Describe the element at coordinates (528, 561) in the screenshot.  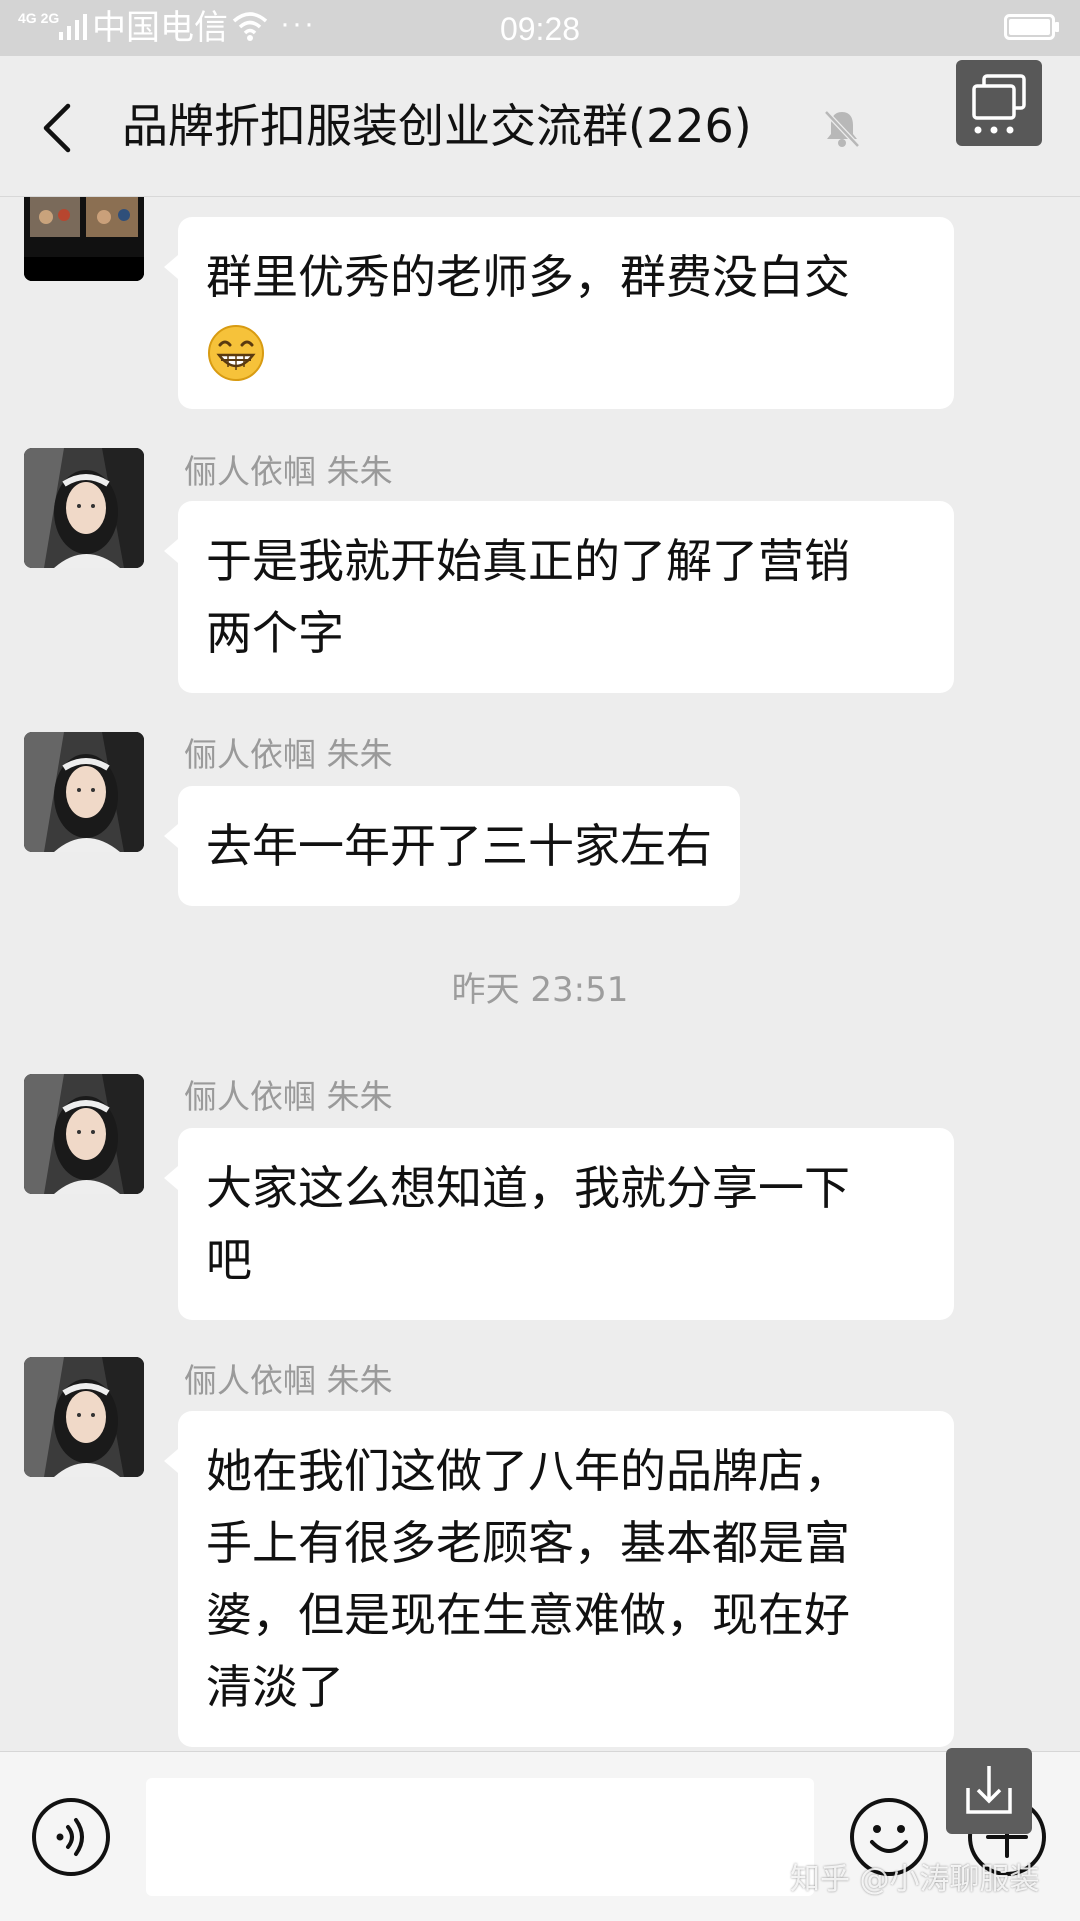
I see `message-1-line-0: 于是我就开始真正的了解了营销` at that location.